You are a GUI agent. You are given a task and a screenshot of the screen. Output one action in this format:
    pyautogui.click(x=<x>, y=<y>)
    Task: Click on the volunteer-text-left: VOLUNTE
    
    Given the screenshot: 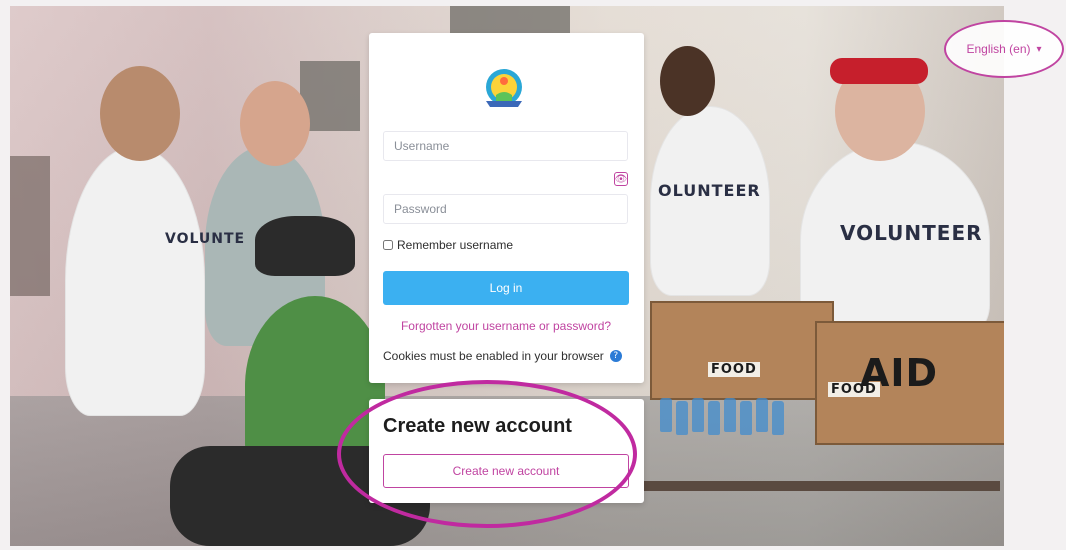 What is the action you would take?
    pyautogui.click(x=205, y=239)
    